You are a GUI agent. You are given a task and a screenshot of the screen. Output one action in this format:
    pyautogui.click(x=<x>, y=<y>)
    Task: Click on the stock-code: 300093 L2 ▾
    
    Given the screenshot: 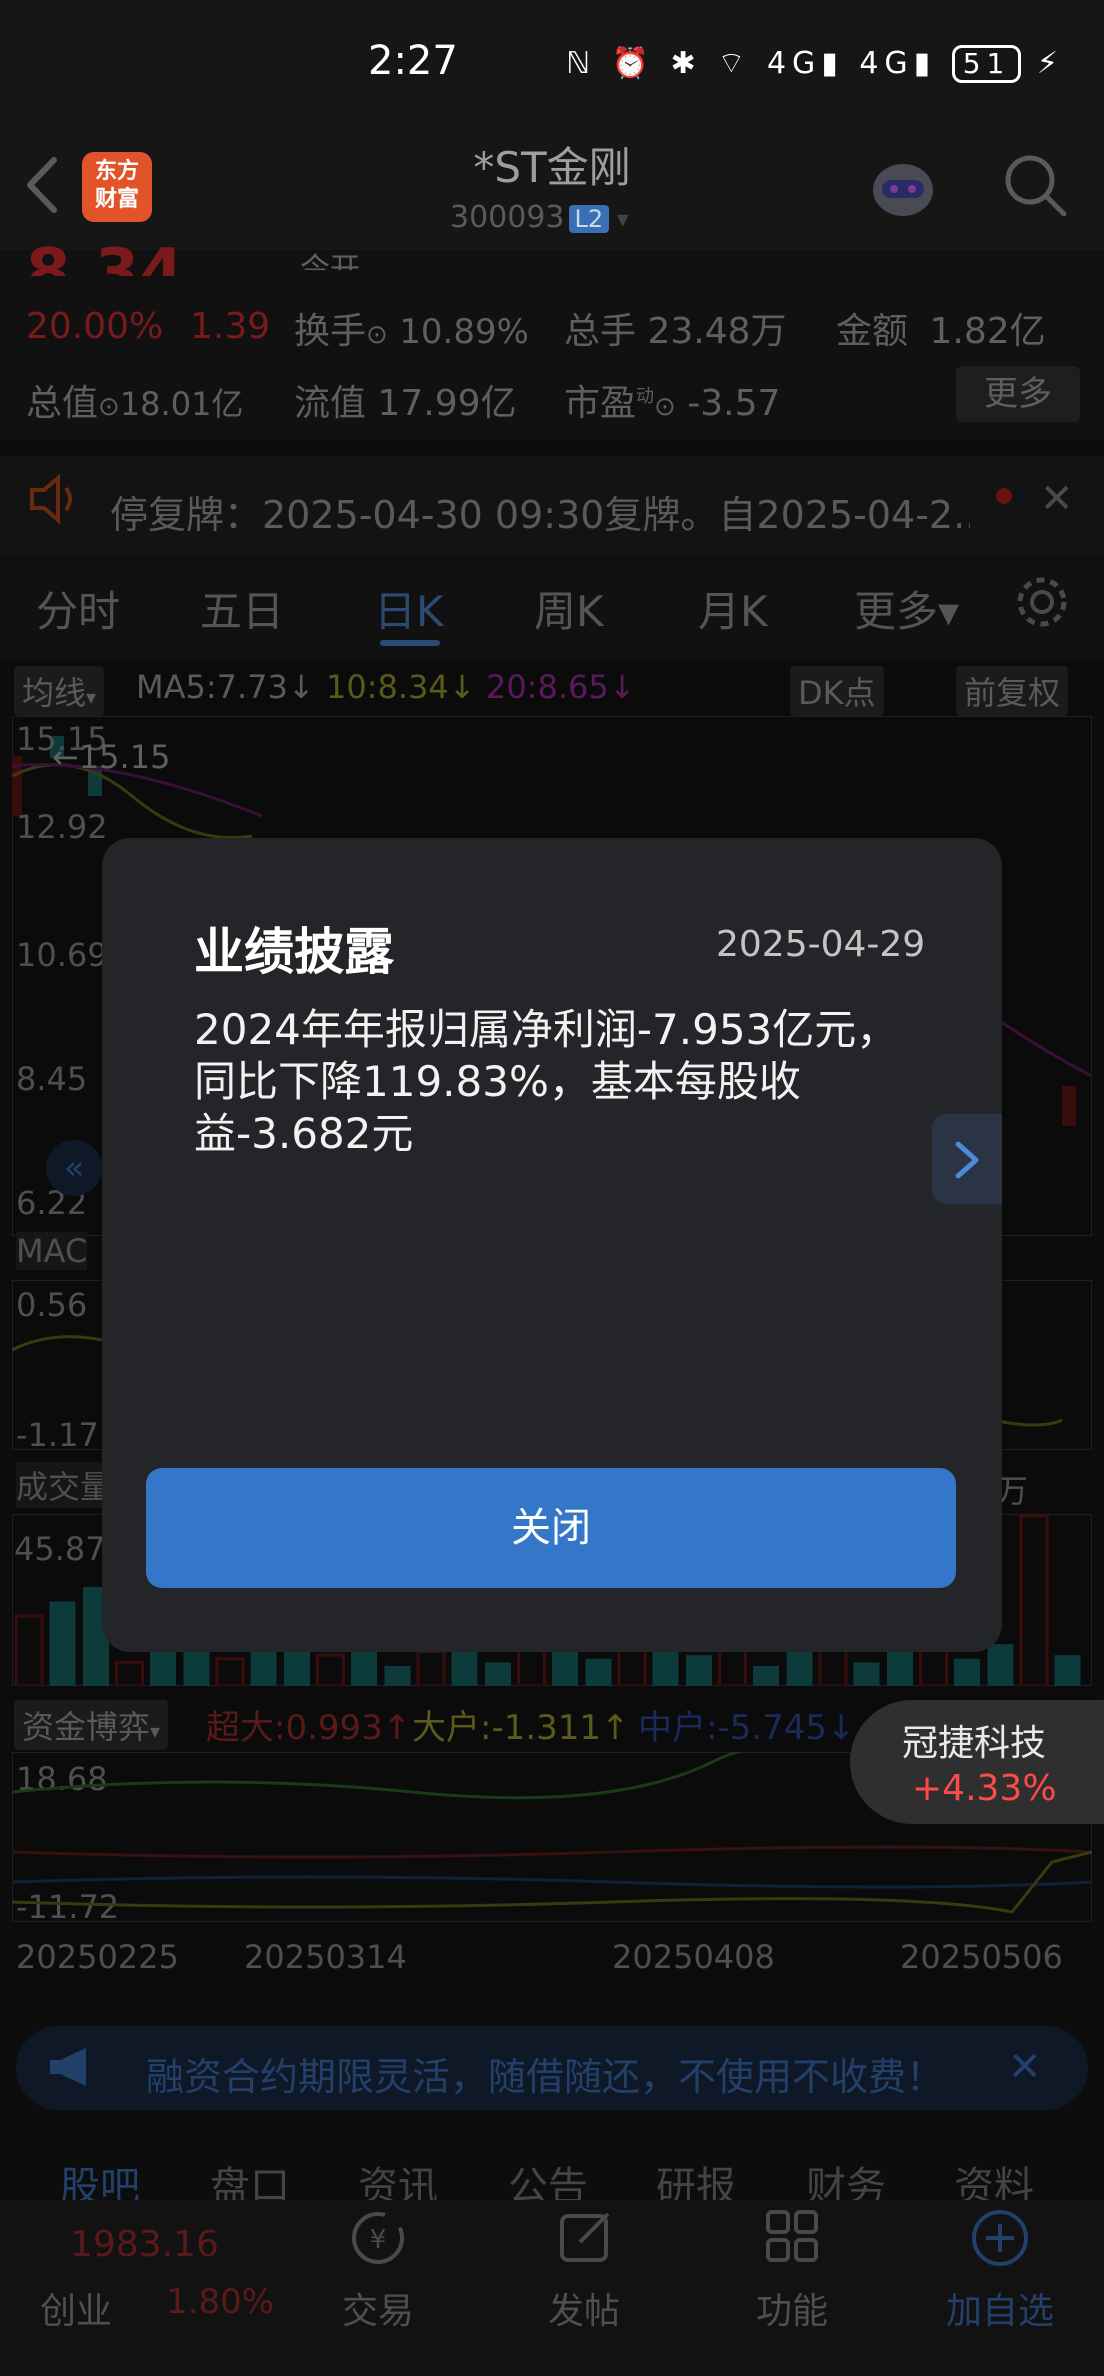 What is the action you would take?
    pyautogui.click(x=539, y=217)
    